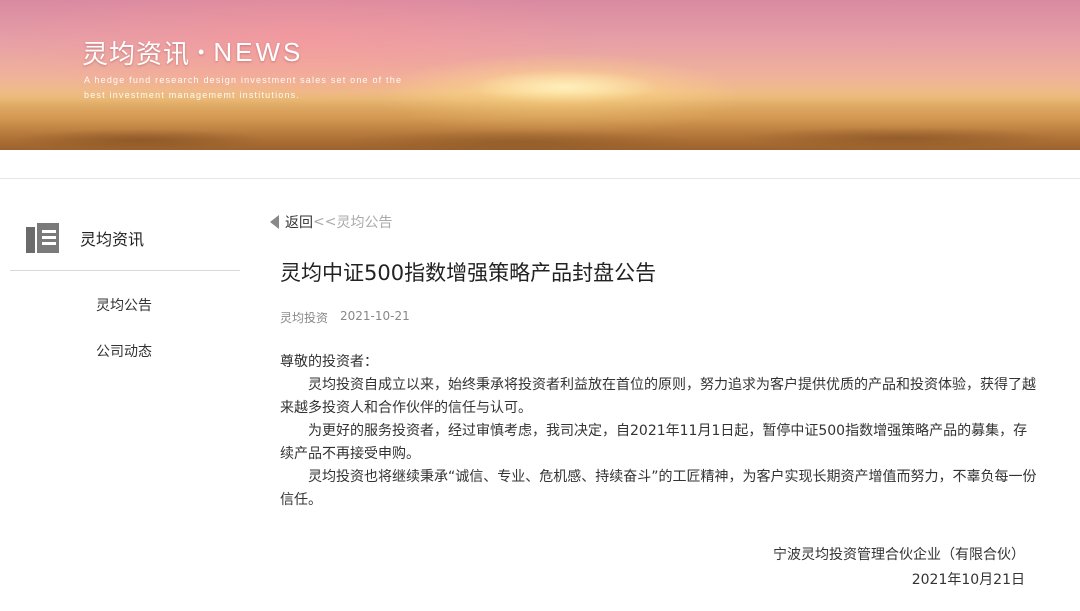  Describe the element at coordinates (899, 568) in the screenshot. I see `article-signature: 宁波灵均投资管理合伙企业（有限合伙） 2021年10月21日` at that location.